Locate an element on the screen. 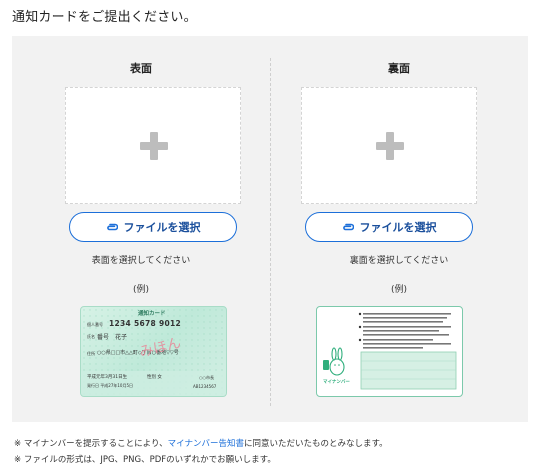 This screenshot has width=538, height=475. front-hint: 表面を選択してください is located at coordinates (141, 261).